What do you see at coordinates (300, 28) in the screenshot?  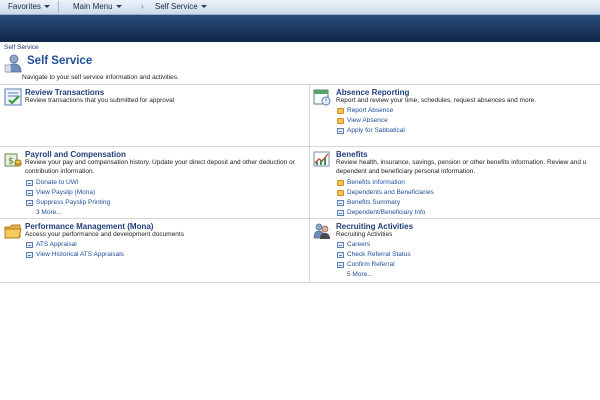 I see `header-banner` at bounding box center [300, 28].